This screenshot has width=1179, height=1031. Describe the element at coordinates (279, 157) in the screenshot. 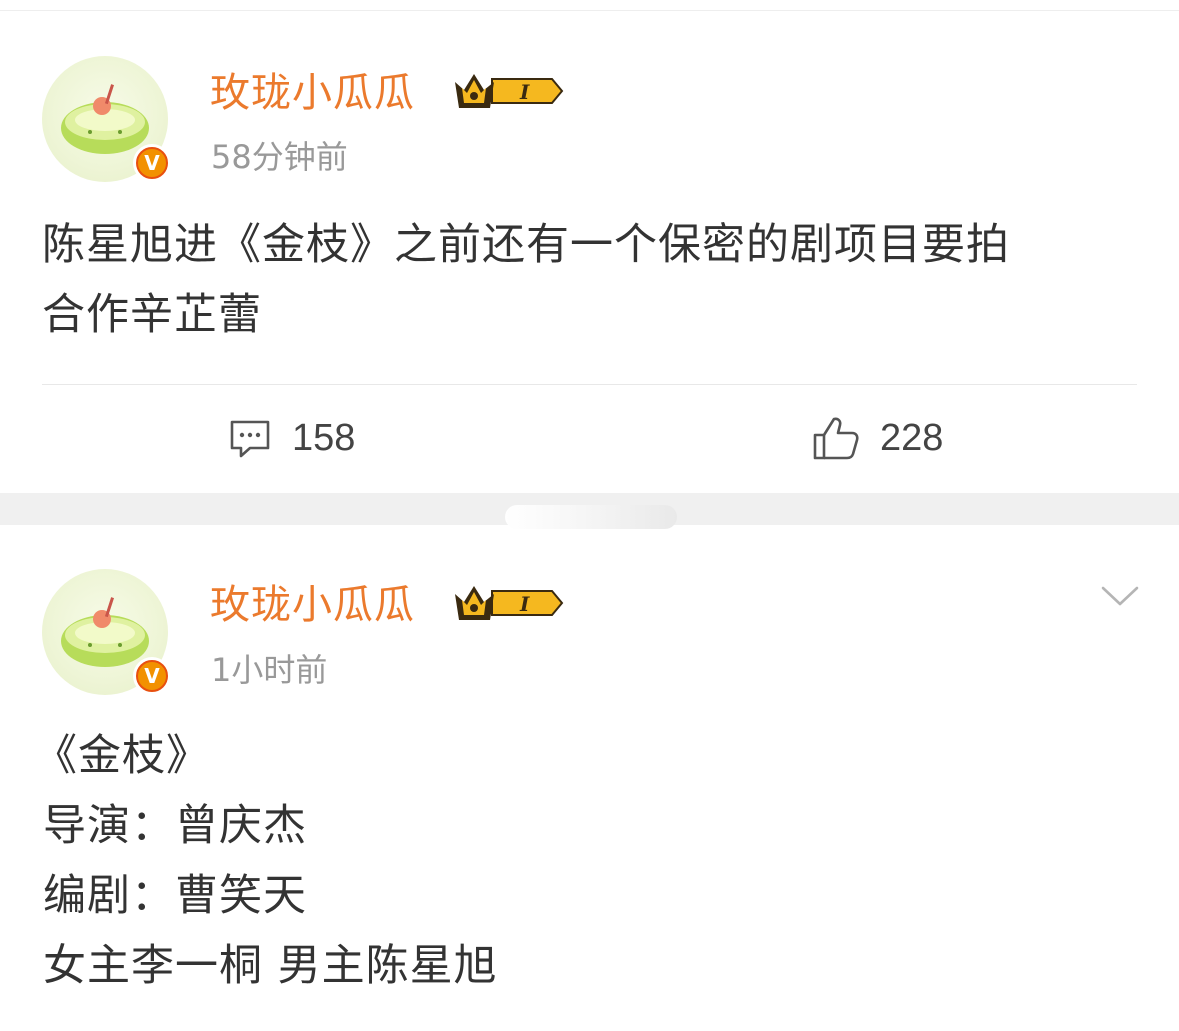

I see `post-time: 58分钟前` at that location.